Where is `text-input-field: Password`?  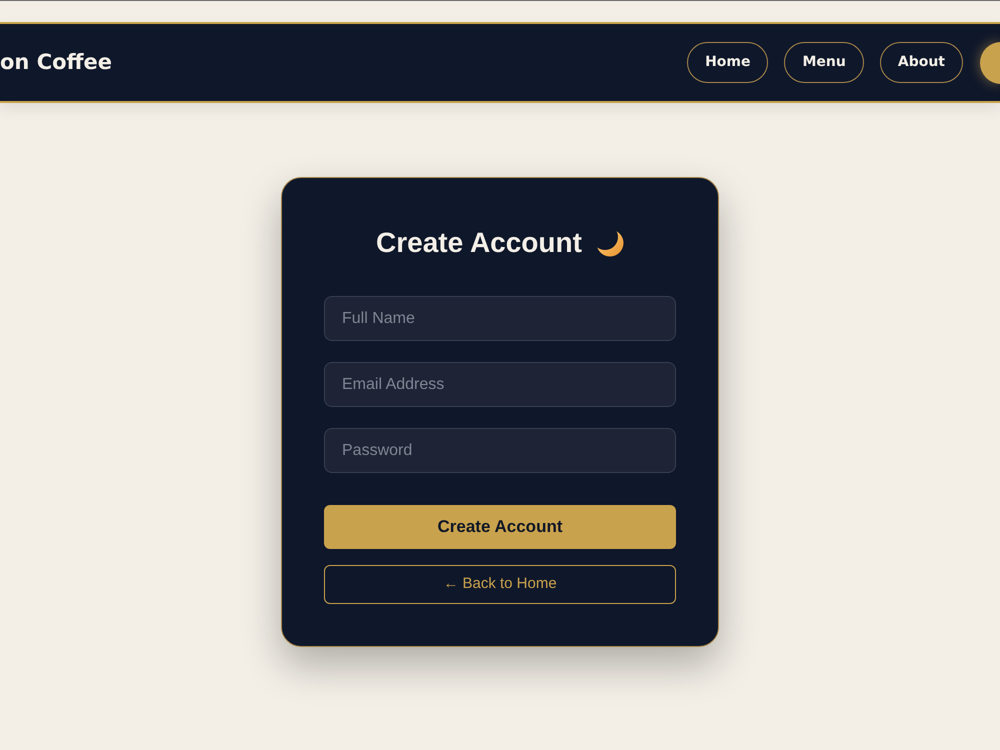 text-input-field: Password is located at coordinates (500, 450).